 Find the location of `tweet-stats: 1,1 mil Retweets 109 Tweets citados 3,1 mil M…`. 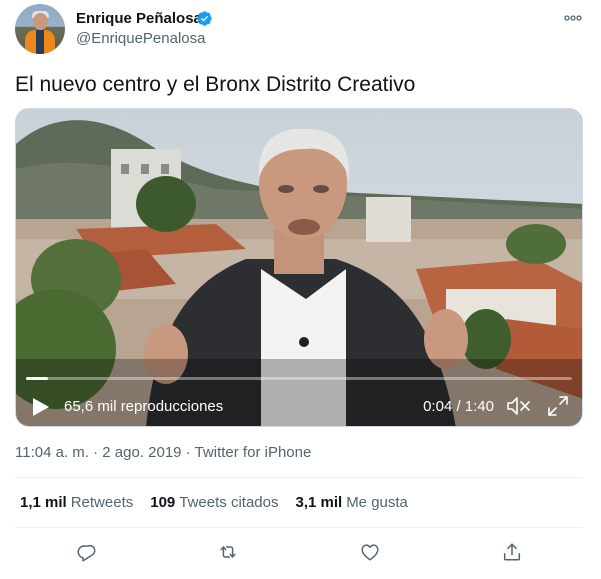

tweet-stats: 1,1 mil Retweets 109 Tweets citados 3,1 mil M… is located at coordinates (222, 503).